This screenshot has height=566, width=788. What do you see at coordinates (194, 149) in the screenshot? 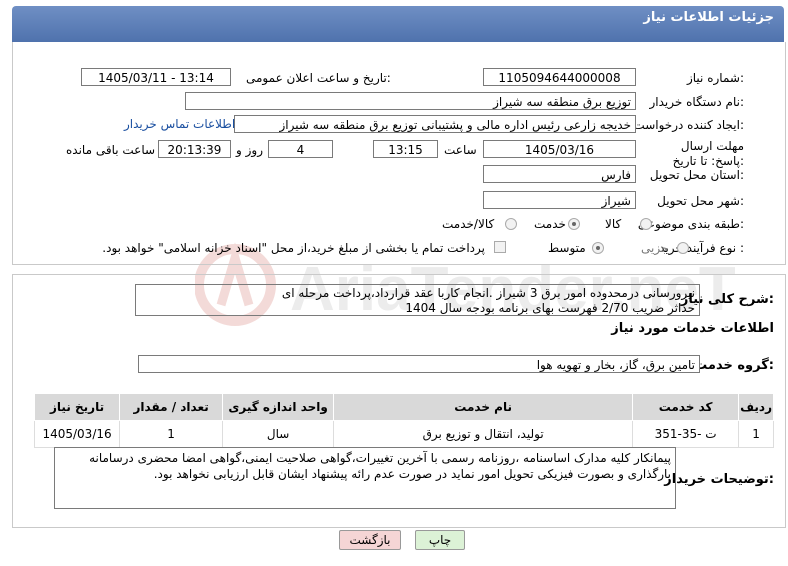
I see `remaining-time-field: 20:13:39` at bounding box center [194, 149].